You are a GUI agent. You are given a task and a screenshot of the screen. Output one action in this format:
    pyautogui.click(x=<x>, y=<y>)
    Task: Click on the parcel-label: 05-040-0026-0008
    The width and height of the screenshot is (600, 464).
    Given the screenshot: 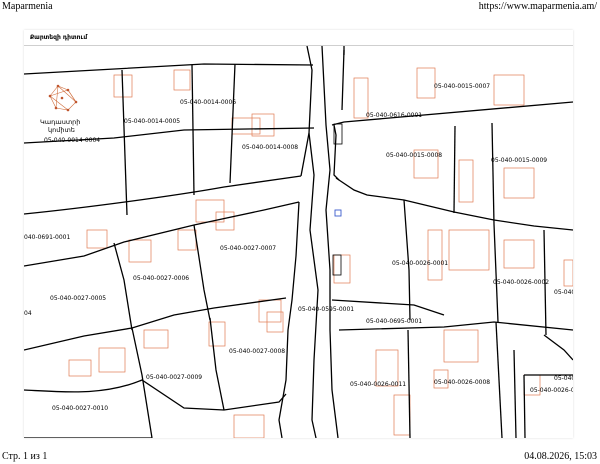 What is the action you would take?
    pyautogui.click(x=462, y=382)
    